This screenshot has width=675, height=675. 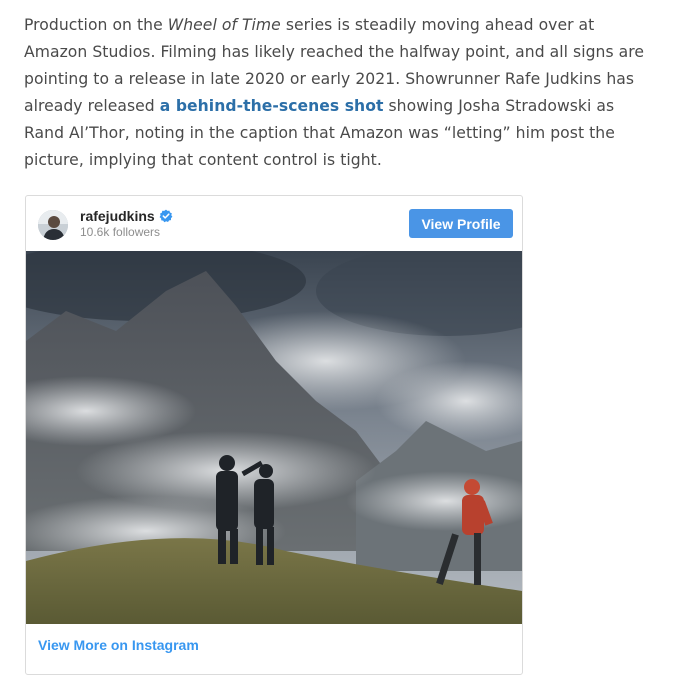 What do you see at coordinates (96, 25) in the screenshot?
I see `article-text-1: Production on the` at bounding box center [96, 25].